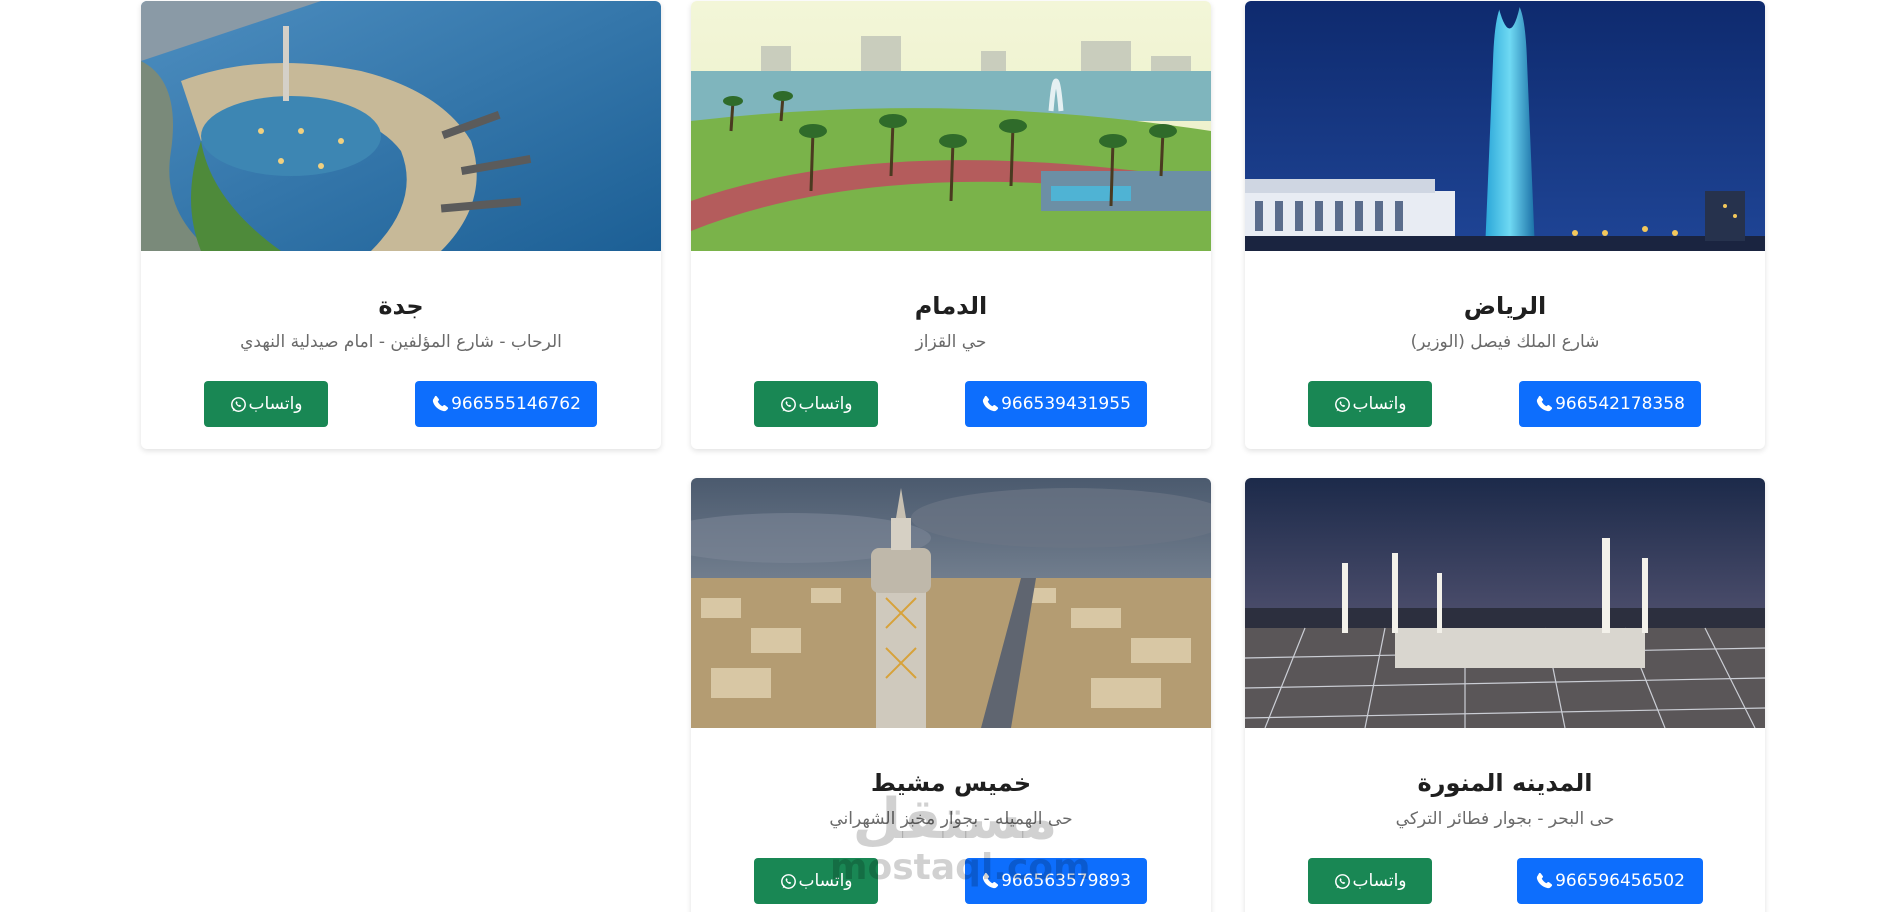 This screenshot has height=912, width=1902. I want to click on phone-number: 966563579893, so click(1066, 881).